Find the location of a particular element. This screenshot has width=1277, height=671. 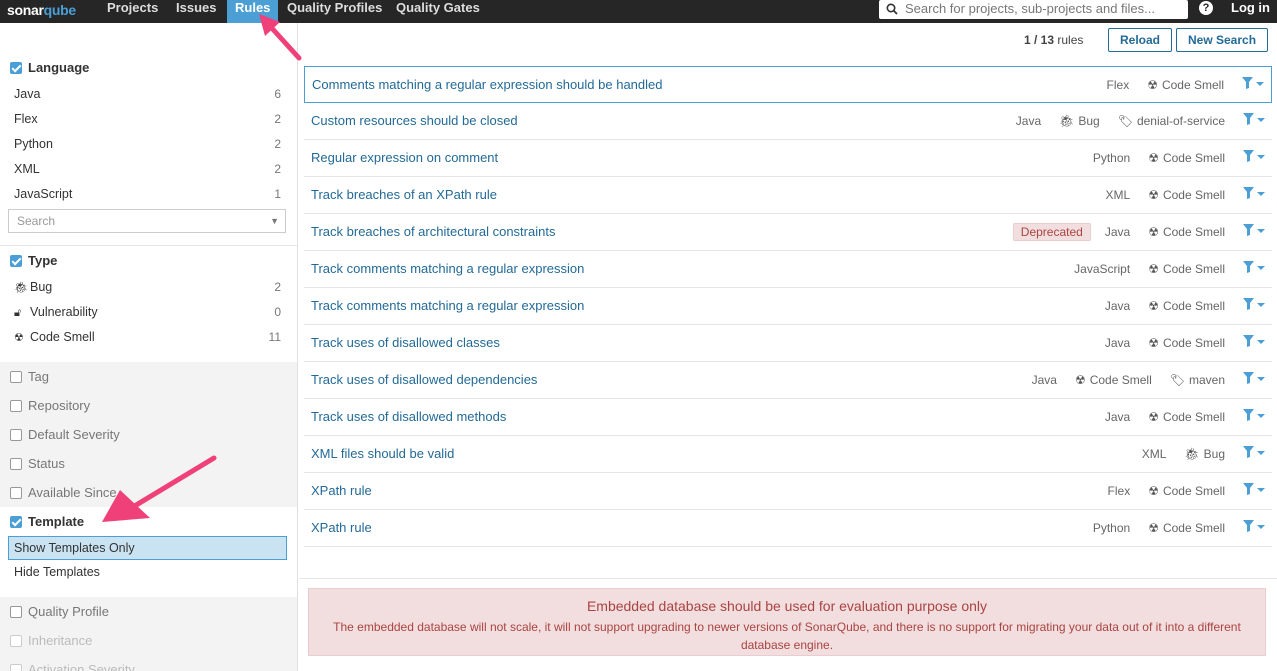

nav-quality-profiles: Quality Profiles is located at coordinates (334, 11).